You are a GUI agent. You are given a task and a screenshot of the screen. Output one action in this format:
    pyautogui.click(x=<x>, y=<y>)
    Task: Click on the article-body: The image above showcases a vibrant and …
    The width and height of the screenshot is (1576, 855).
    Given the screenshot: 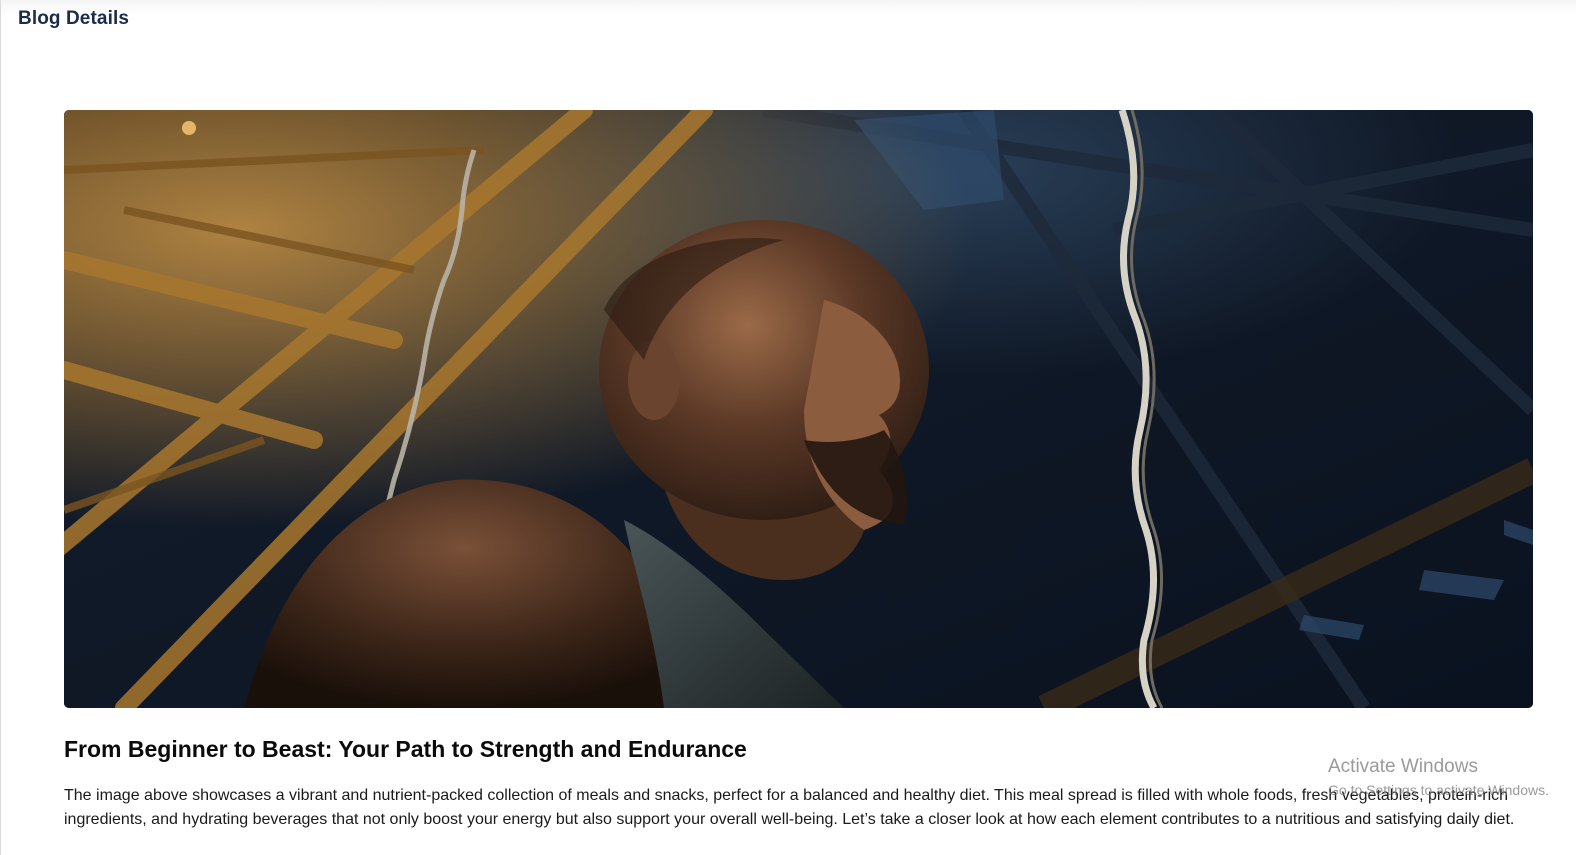 What is the action you would take?
    pyautogui.click(x=789, y=807)
    